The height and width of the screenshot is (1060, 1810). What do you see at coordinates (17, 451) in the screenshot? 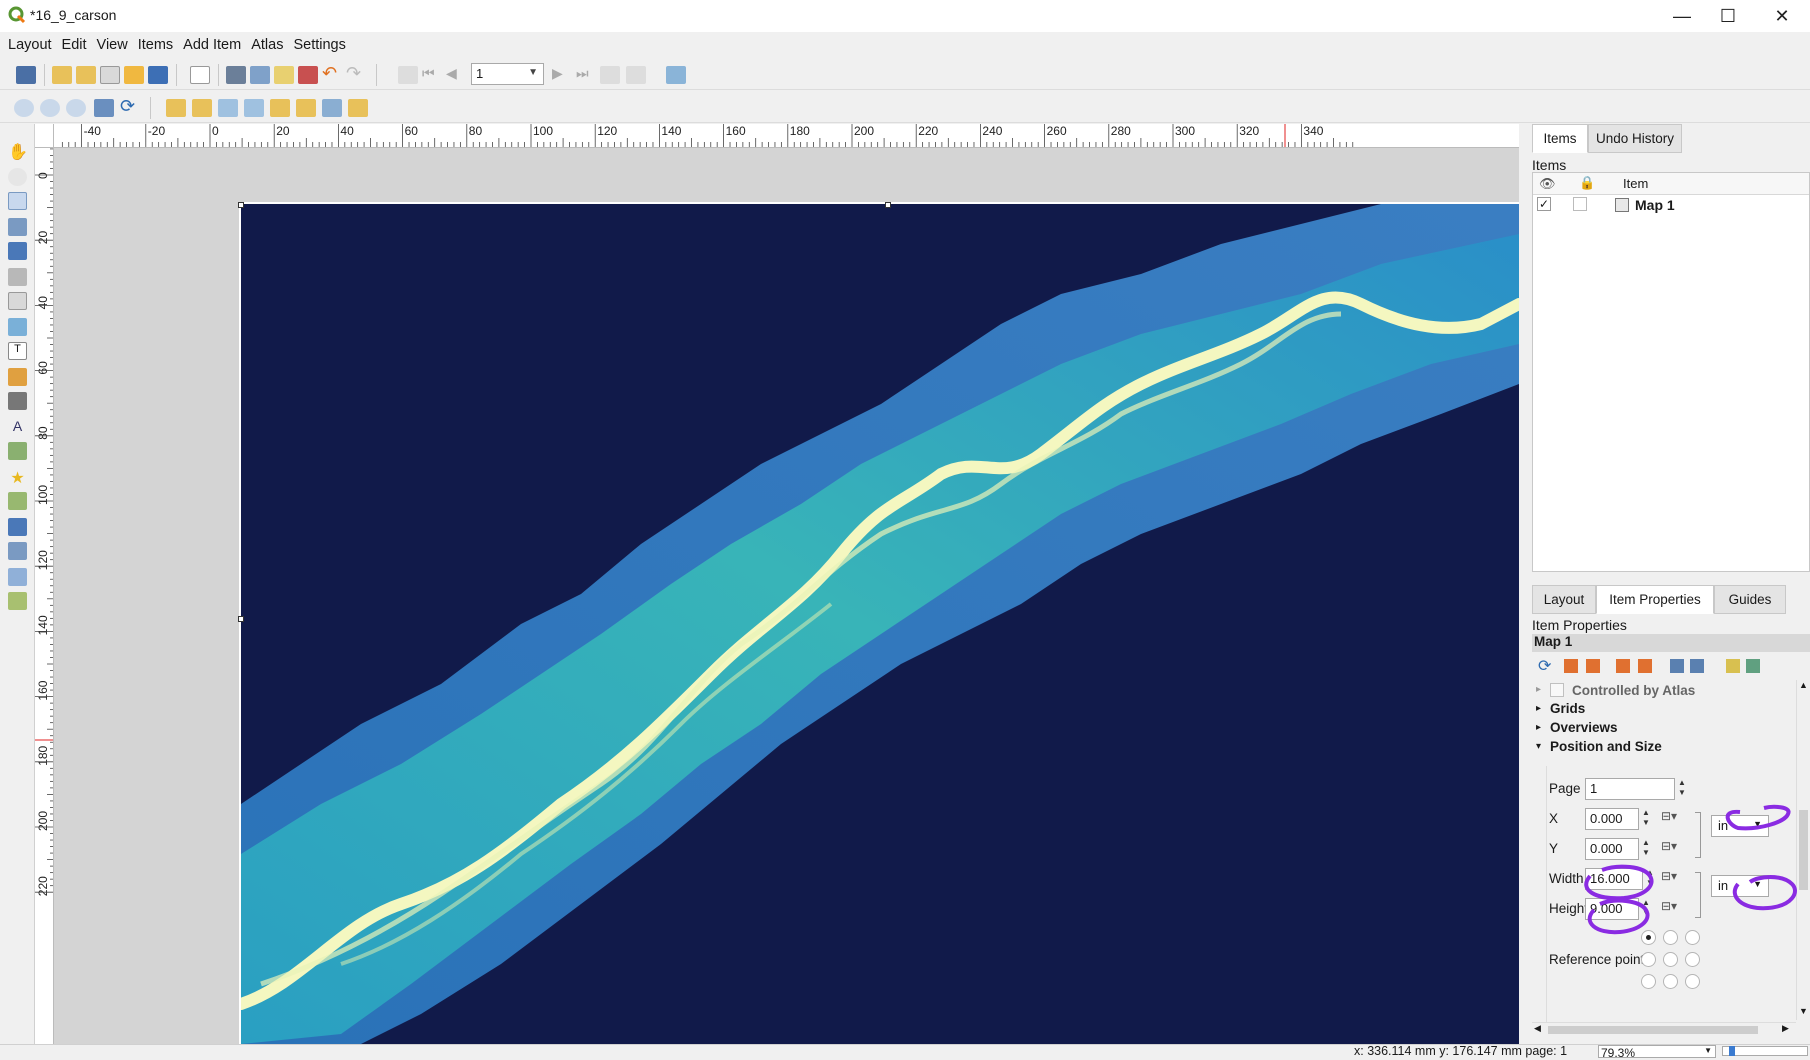
I see `add-shape-icon` at bounding box center [17, 451].